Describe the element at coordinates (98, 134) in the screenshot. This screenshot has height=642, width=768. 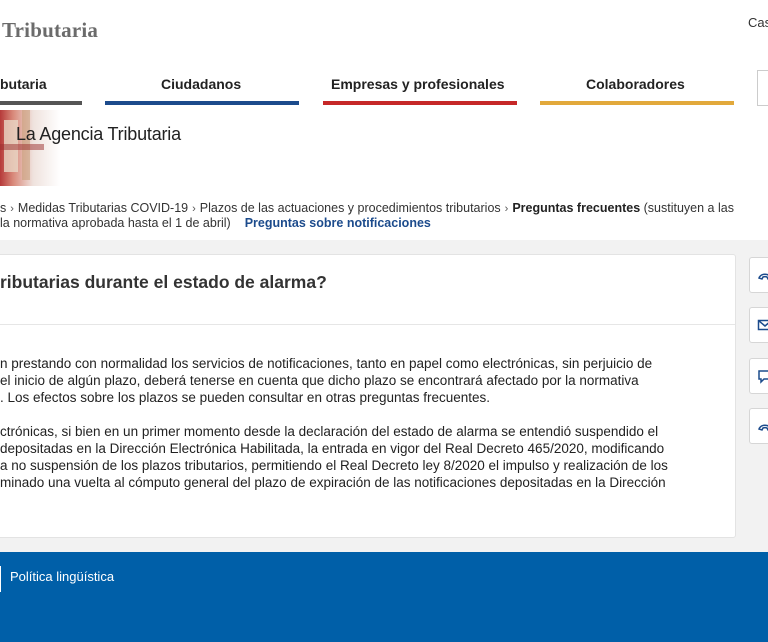
I see `banner-title: La Agencia Tributaria` at that location.